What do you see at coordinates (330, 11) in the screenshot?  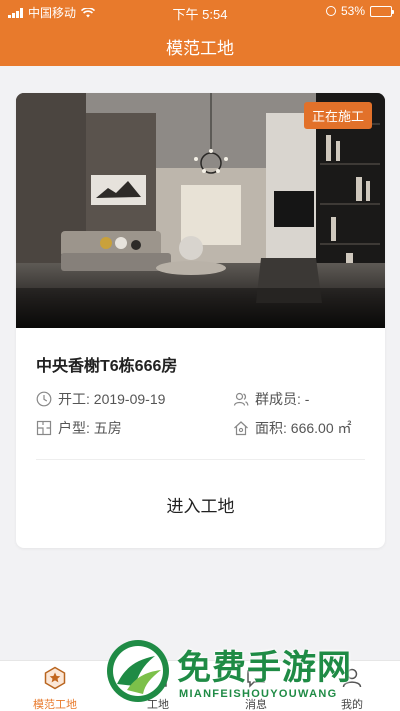 I see `alarm-icon` at bounding box center [330, 11].